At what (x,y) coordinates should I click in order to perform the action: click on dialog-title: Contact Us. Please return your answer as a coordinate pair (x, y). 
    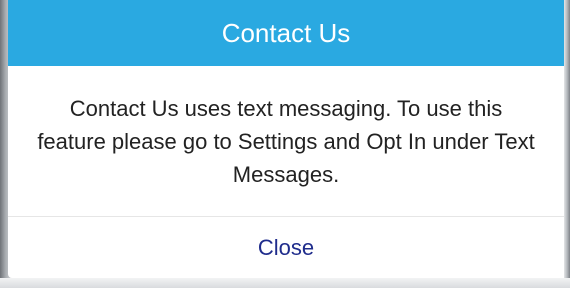
    Looking at the image, I should click on (286, 32).